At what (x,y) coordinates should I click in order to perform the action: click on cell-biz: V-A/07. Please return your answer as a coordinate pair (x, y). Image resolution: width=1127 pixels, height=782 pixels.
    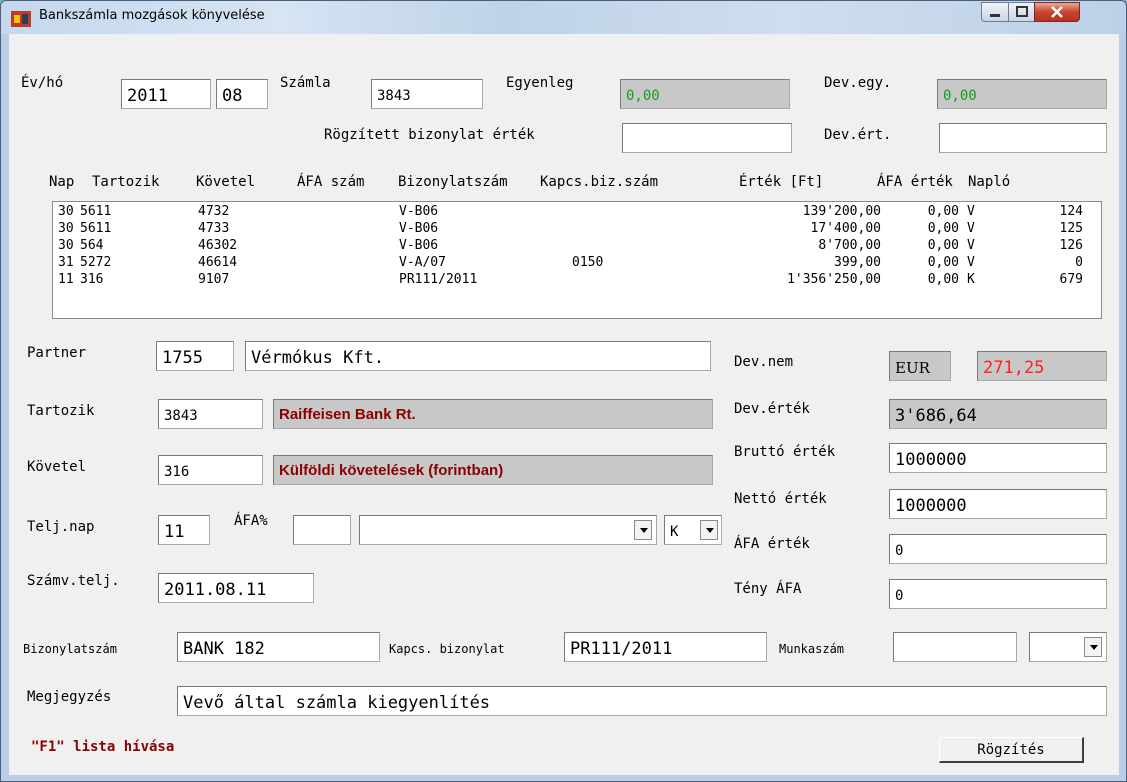
    Looking at the image, I should click on (422, 262).